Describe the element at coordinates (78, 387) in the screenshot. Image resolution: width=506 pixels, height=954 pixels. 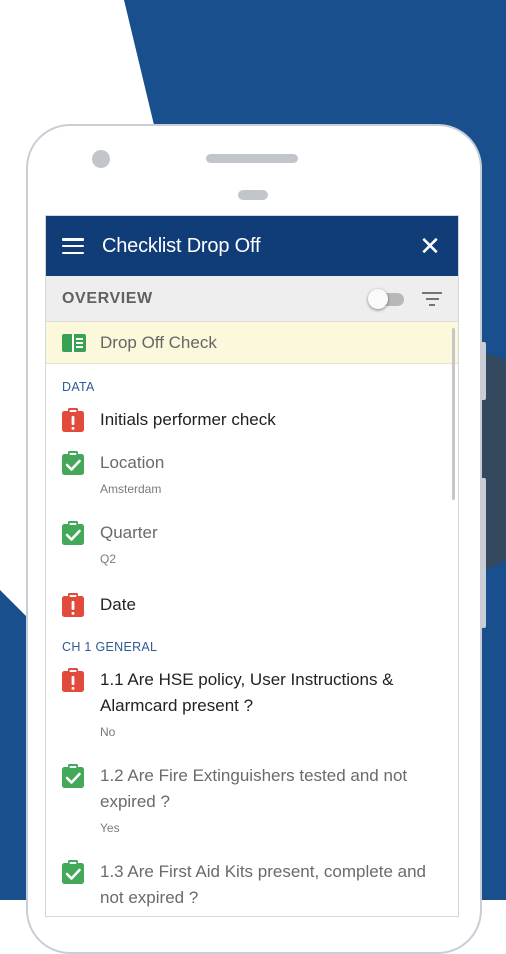
I see `section-header: DATA` at that location.